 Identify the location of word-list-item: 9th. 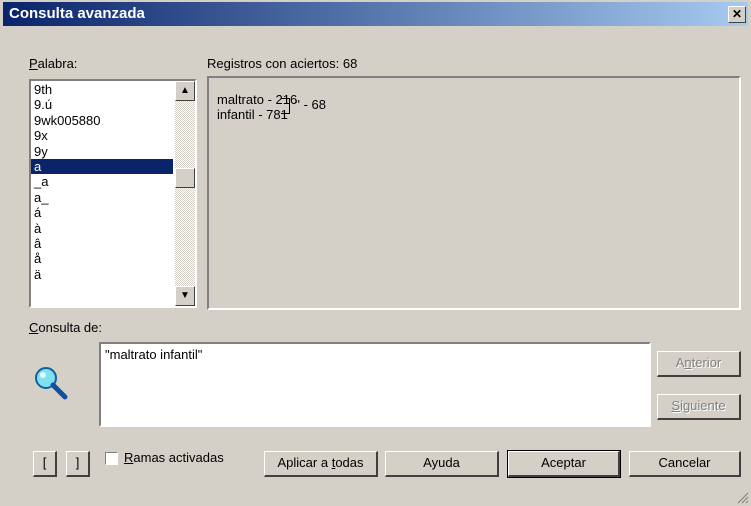
(102, 89).